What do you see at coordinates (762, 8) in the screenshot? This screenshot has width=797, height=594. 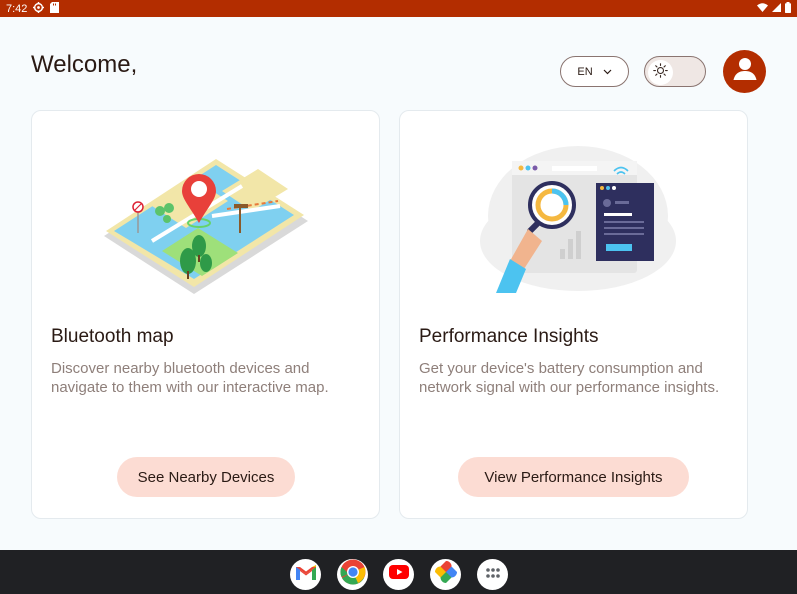 I see `wifi-icon` at bounding box center [762, 8].